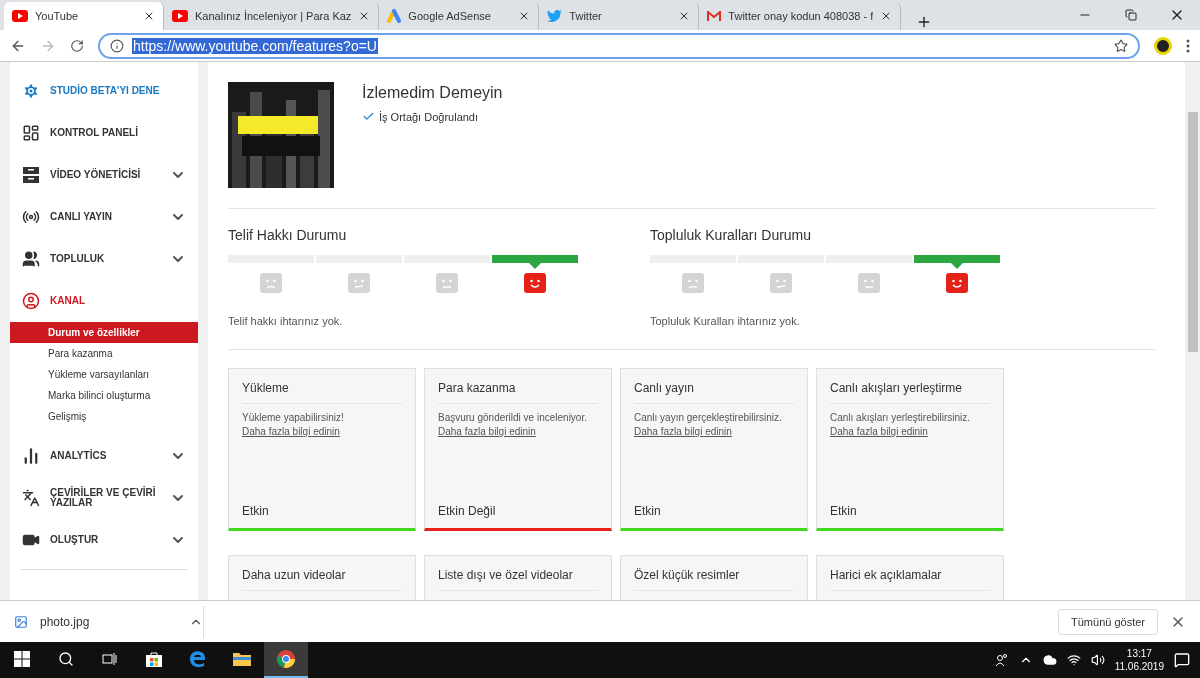 Image resolution: width=1200 pixels, height=678 pixels. I want to click on sidebar-item: KANAL, so click(104, 301).